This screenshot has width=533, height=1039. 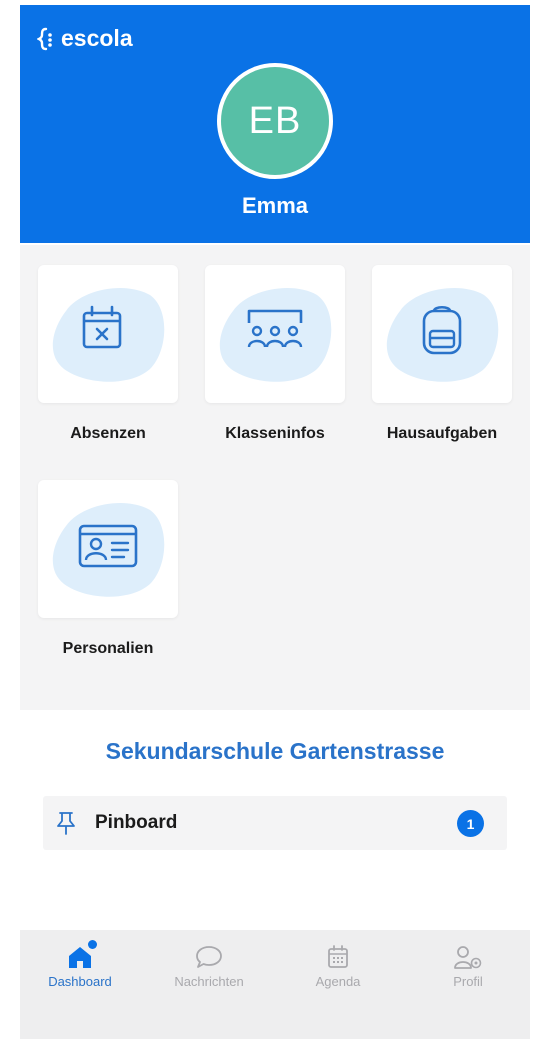 I want to click on pinboard-row: Pinboard 1, so click(x=275, y=823).